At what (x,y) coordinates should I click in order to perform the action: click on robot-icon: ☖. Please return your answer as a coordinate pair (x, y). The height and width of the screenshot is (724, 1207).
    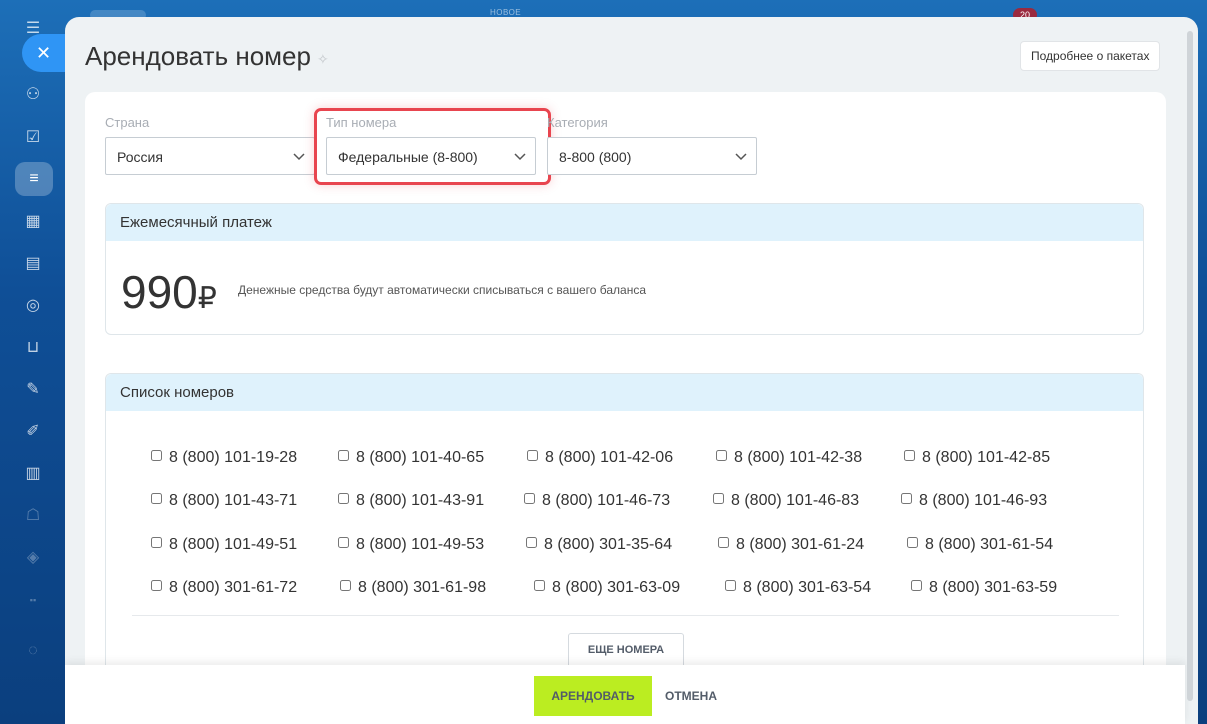
    Looking at the image, I should click on (33, 516).